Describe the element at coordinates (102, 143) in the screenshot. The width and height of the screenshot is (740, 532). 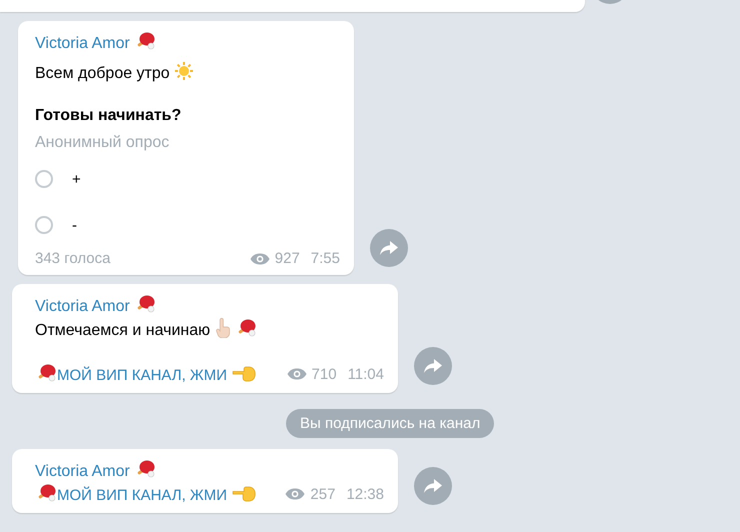
I see `poll-type: Анонимный опрос` at that location.